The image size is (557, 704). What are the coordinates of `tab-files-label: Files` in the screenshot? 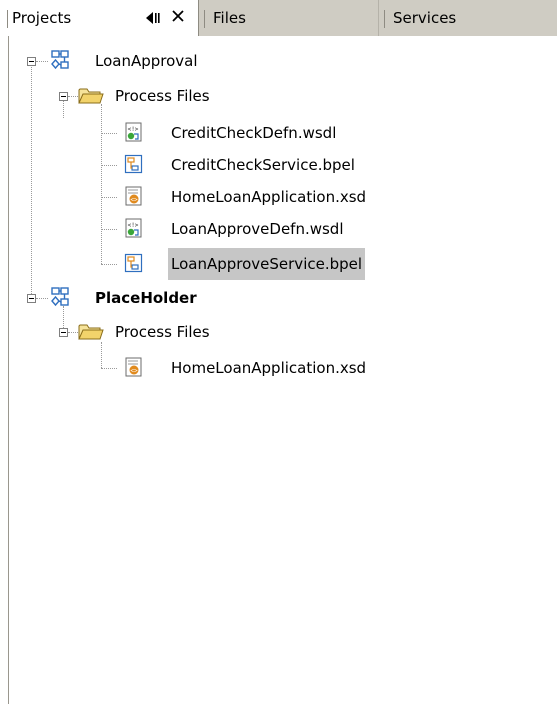 It's located at (229, 18).